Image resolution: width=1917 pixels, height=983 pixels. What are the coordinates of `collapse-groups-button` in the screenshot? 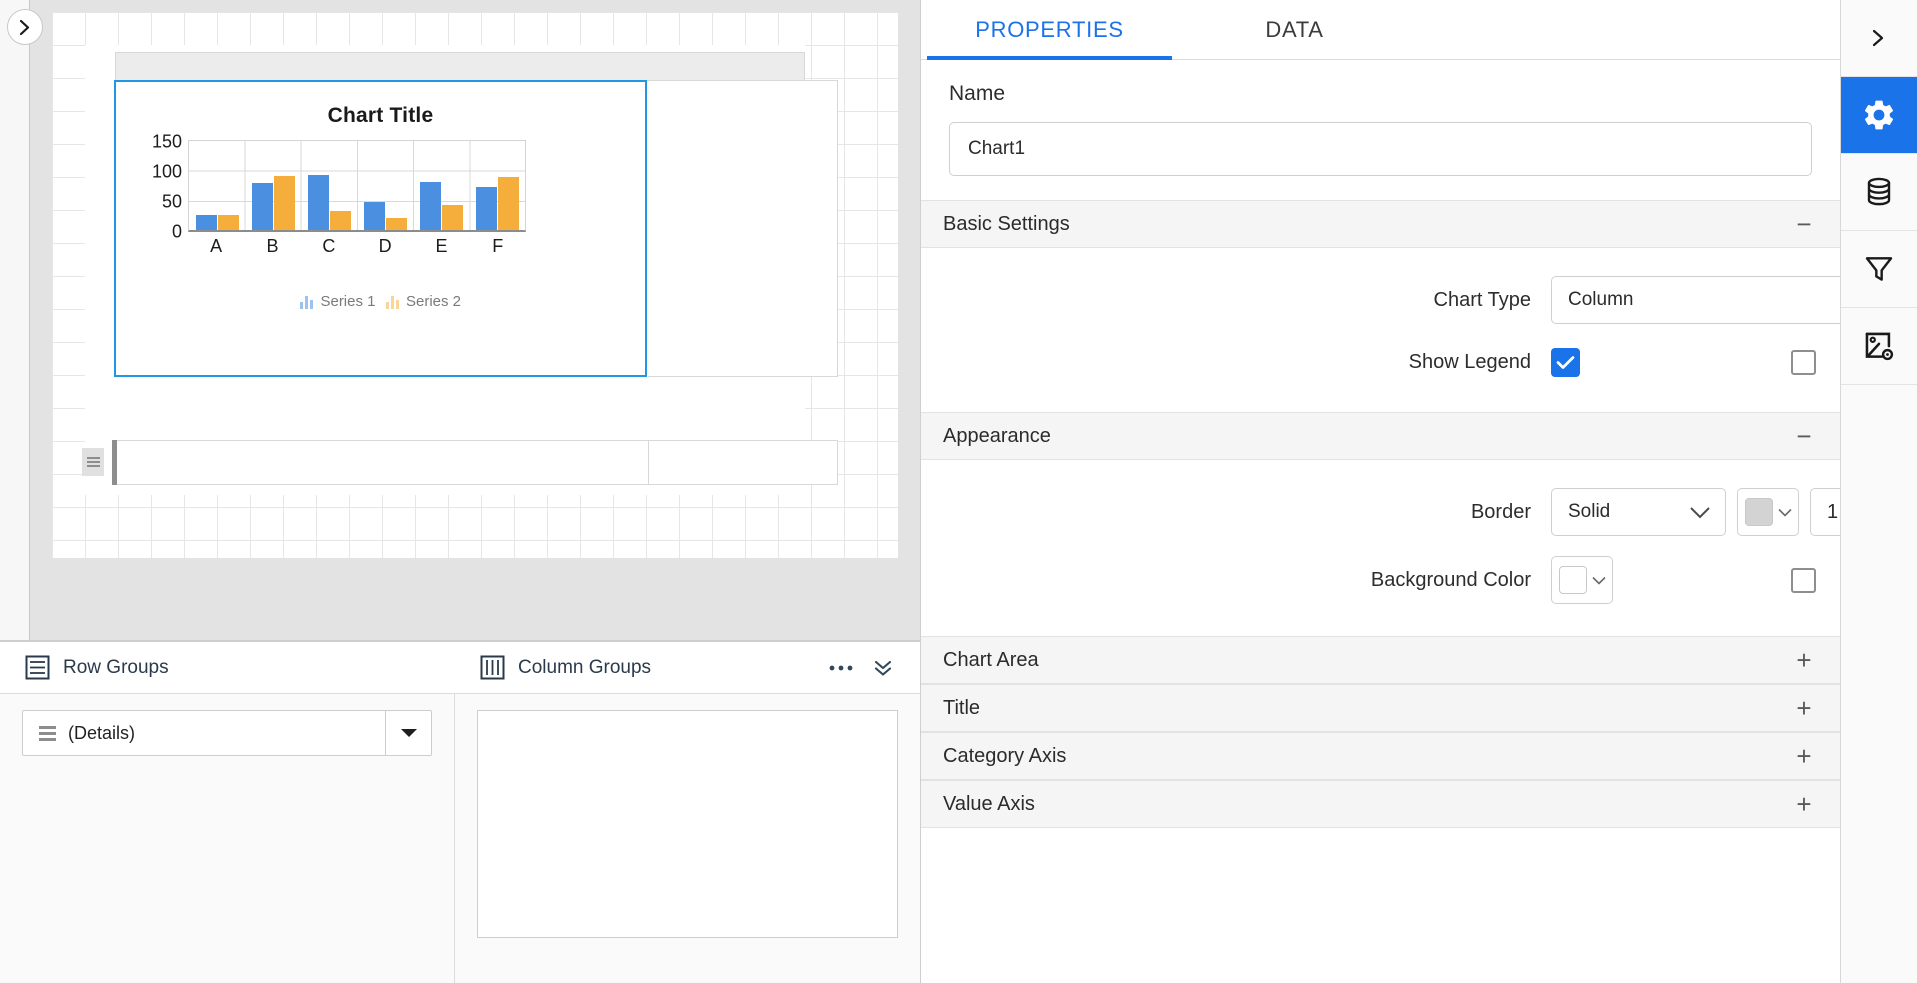 It's located at (883, 668).